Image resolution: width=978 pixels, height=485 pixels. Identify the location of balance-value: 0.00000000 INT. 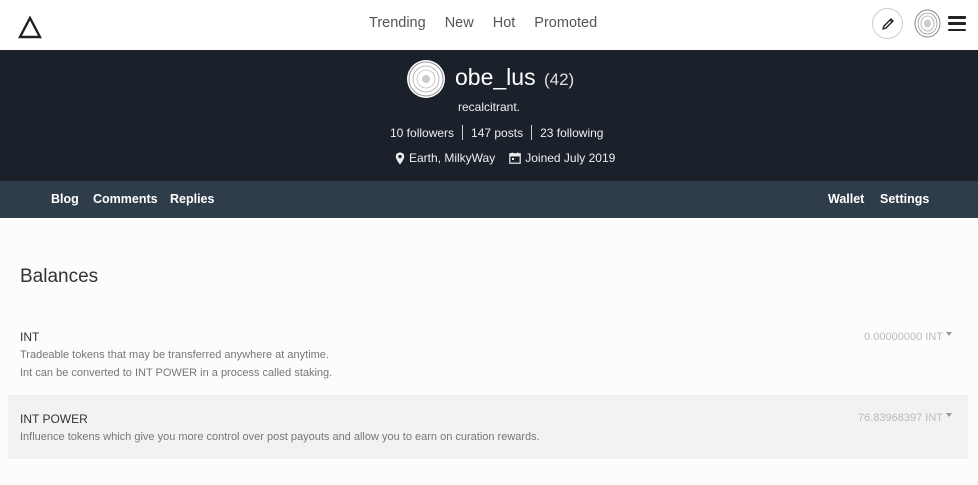
(903, 337).